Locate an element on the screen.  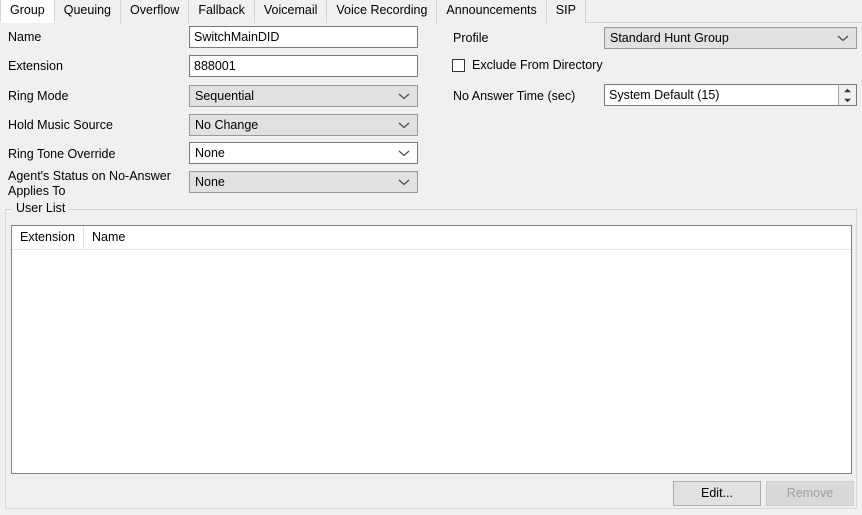
tab-label: Overflow is located at coordinates (155, 10).